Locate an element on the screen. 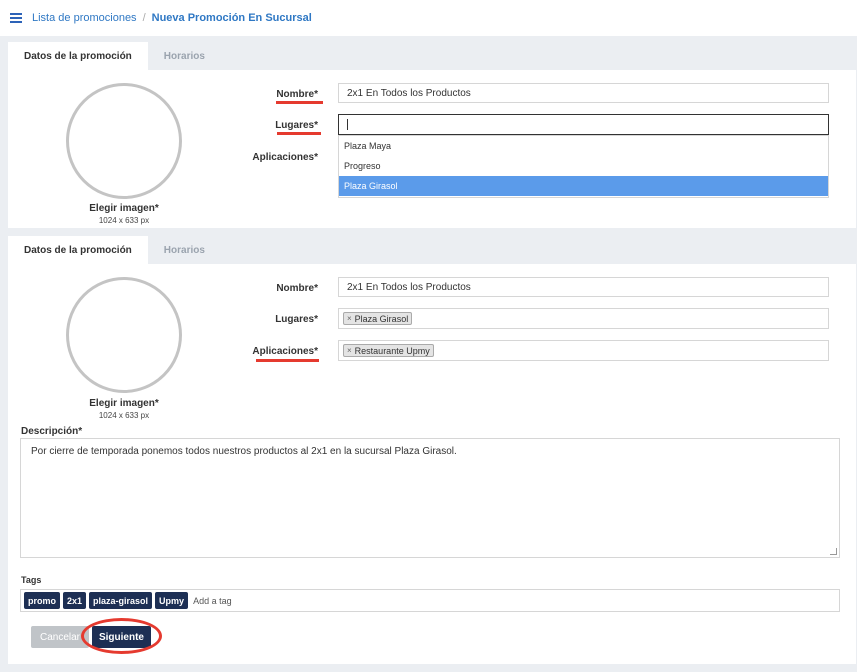 This screenshot has width=857, height=672. selected-app-chip: × Restaurante Upmy is located at coordinates (388, 350).